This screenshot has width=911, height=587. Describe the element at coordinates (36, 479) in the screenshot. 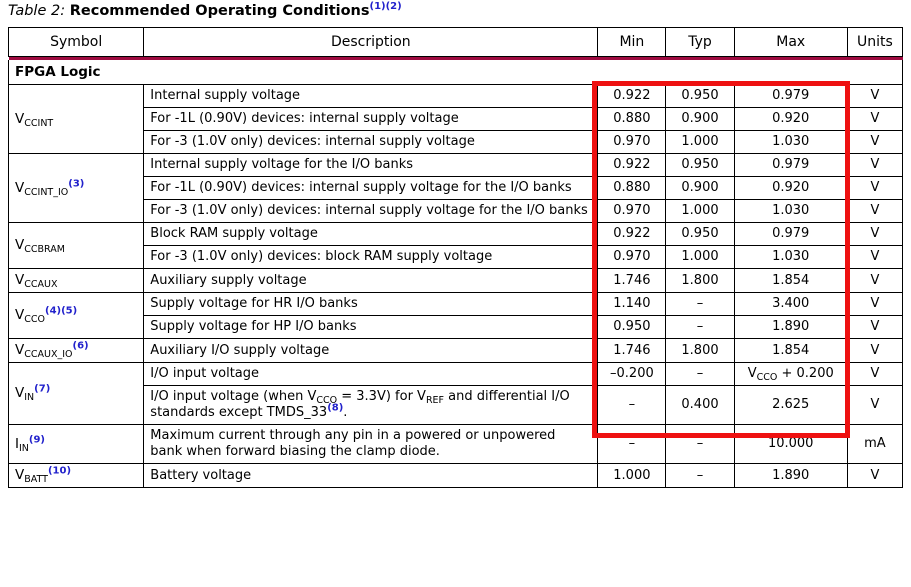

I see `symbol-subscript: BATT` at that location.